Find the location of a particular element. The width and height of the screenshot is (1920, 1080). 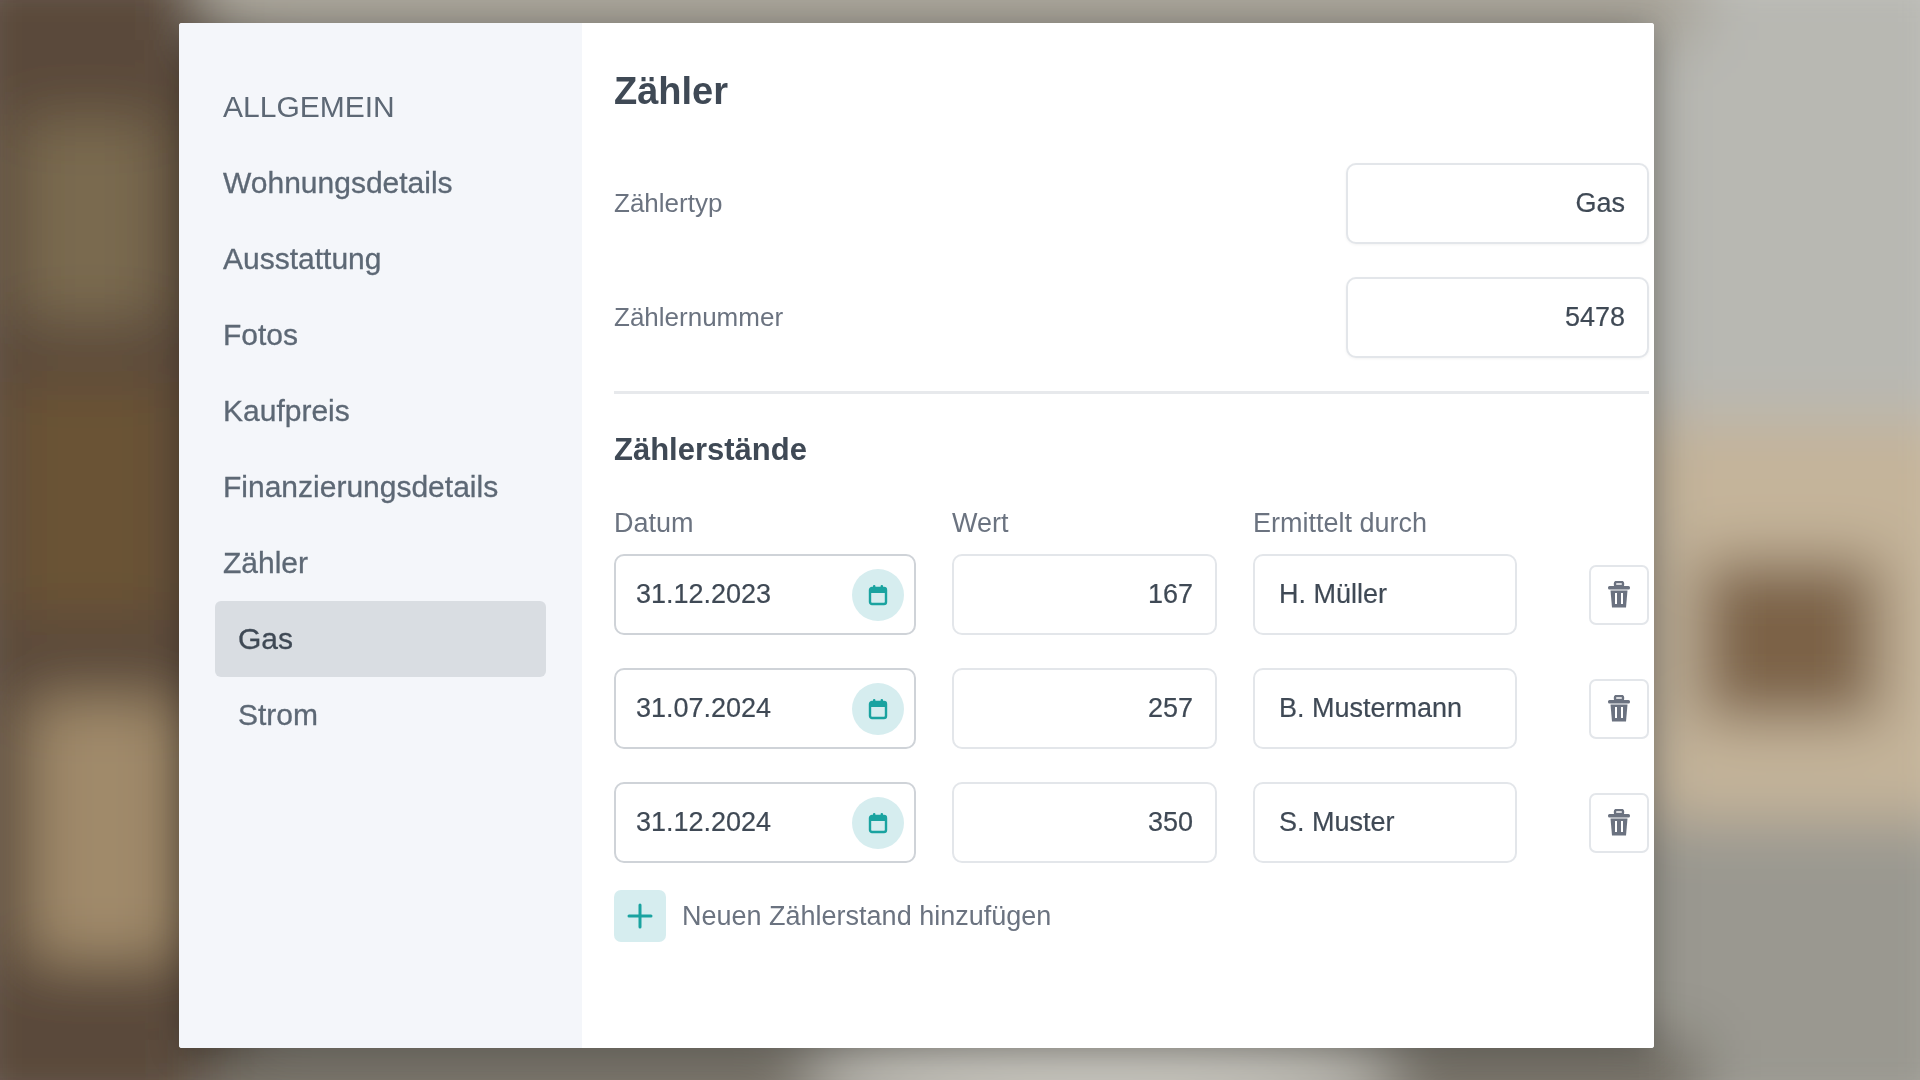

column-header: Wert is located at coordinates (981, 523).